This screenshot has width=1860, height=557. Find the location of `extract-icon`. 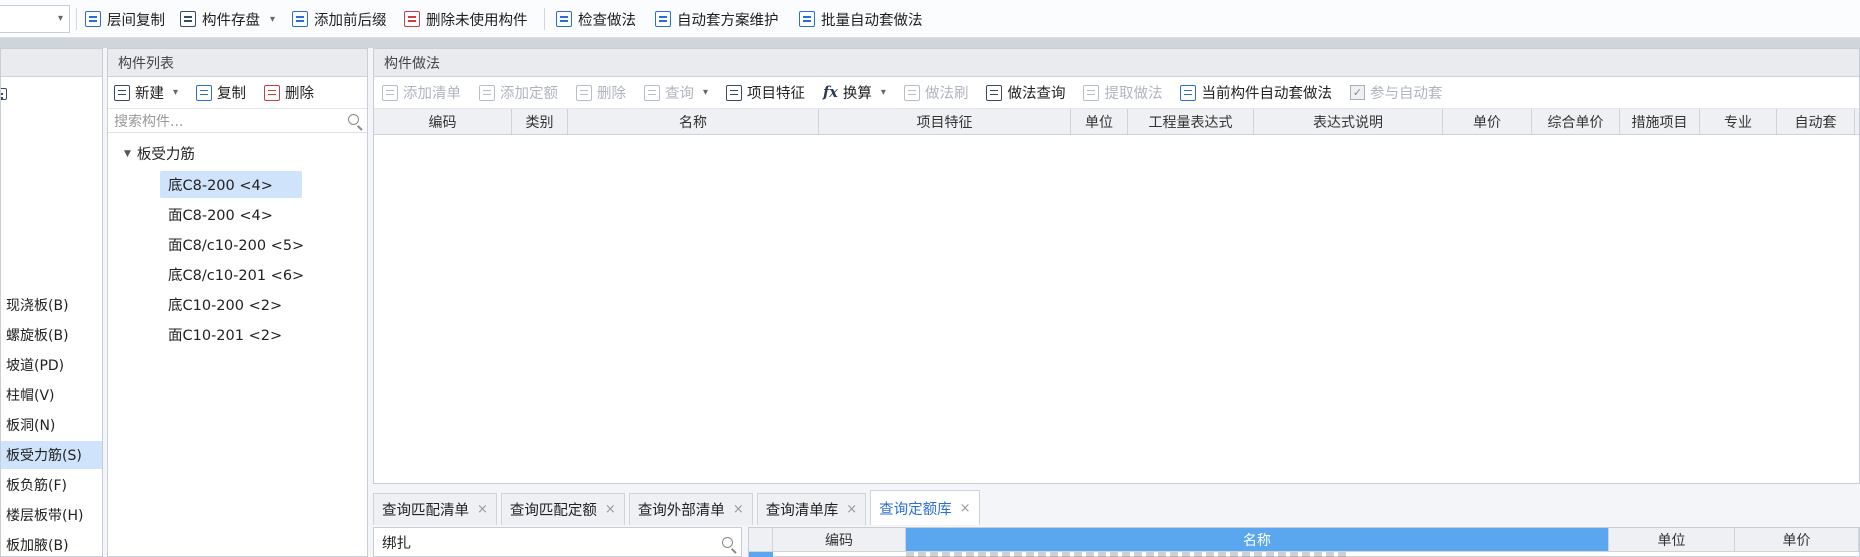

extract-icon is located at coordinates (1091, 92).